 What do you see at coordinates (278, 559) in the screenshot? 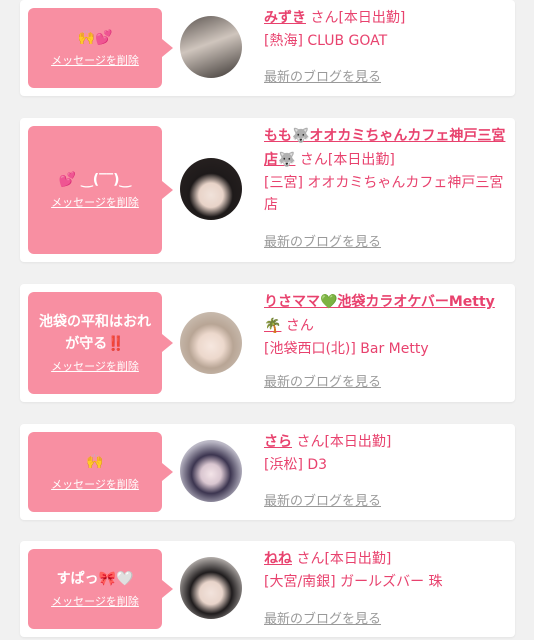
I see `cast-name-link: ねね` at bounding box center [278, 559].